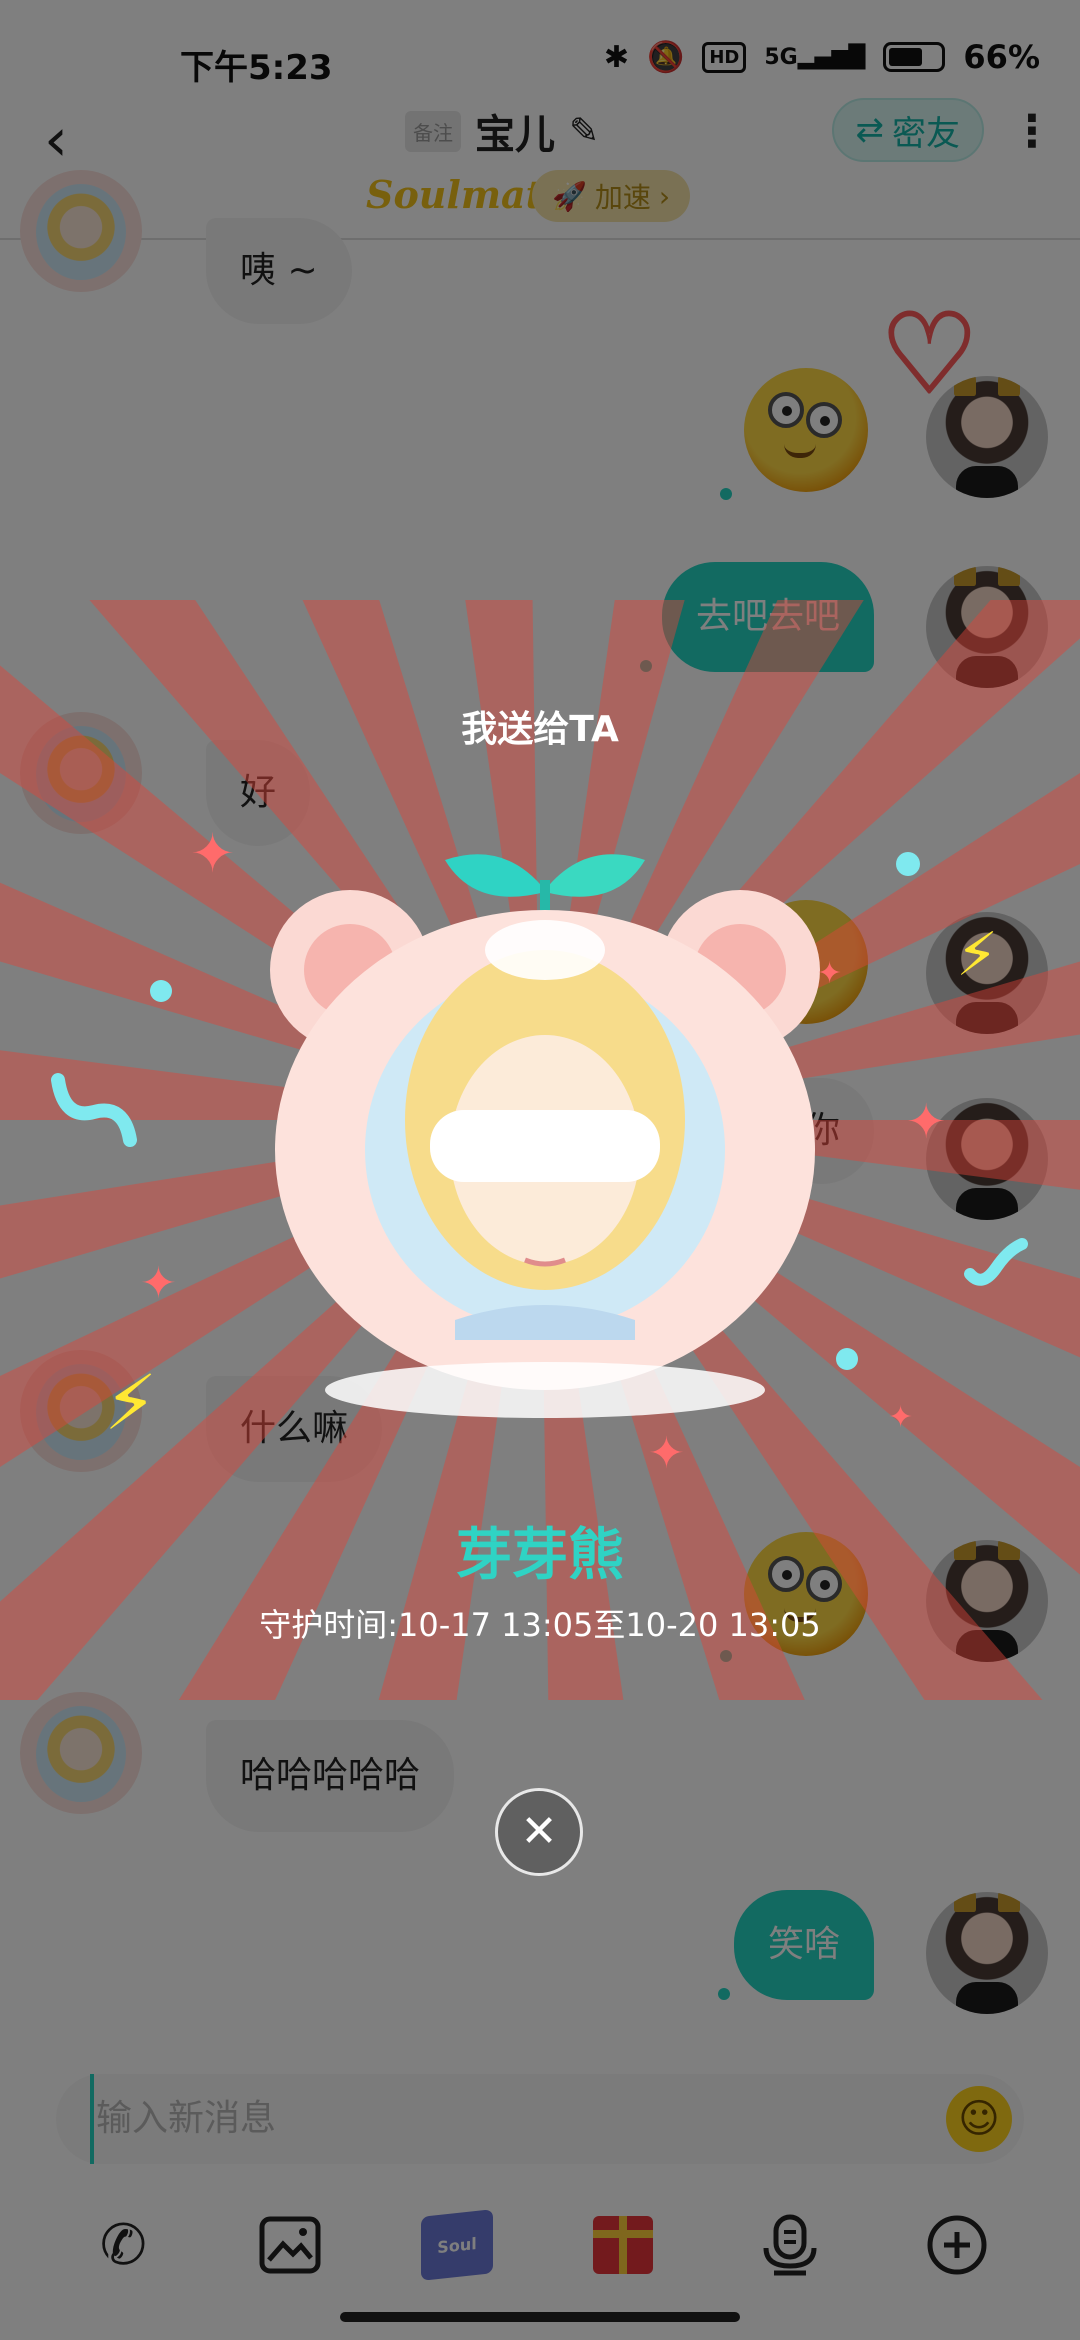 The width and height of the screenshot is (1080, 2340). I want to click on close-icon: ✕, so click(539, 1831).